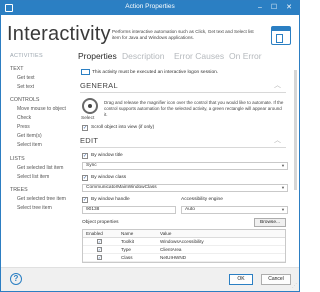 Image resolution: width=320 pixels, height=292 pixels. What do you see at coordinates (91, 165) in the screenshot?
I see `window-title-value: Sync` at bounding box center [91, 165].